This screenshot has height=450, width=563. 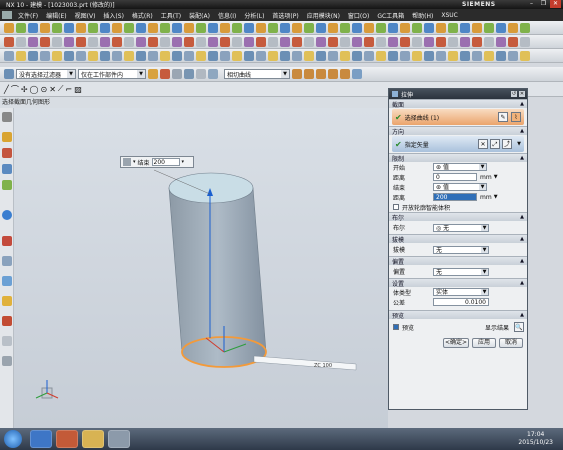 What do you see at coordinates (171, 15) in the screenshot?
I see `menu-tools: 工具(T)` at bounding box center [171, 15].